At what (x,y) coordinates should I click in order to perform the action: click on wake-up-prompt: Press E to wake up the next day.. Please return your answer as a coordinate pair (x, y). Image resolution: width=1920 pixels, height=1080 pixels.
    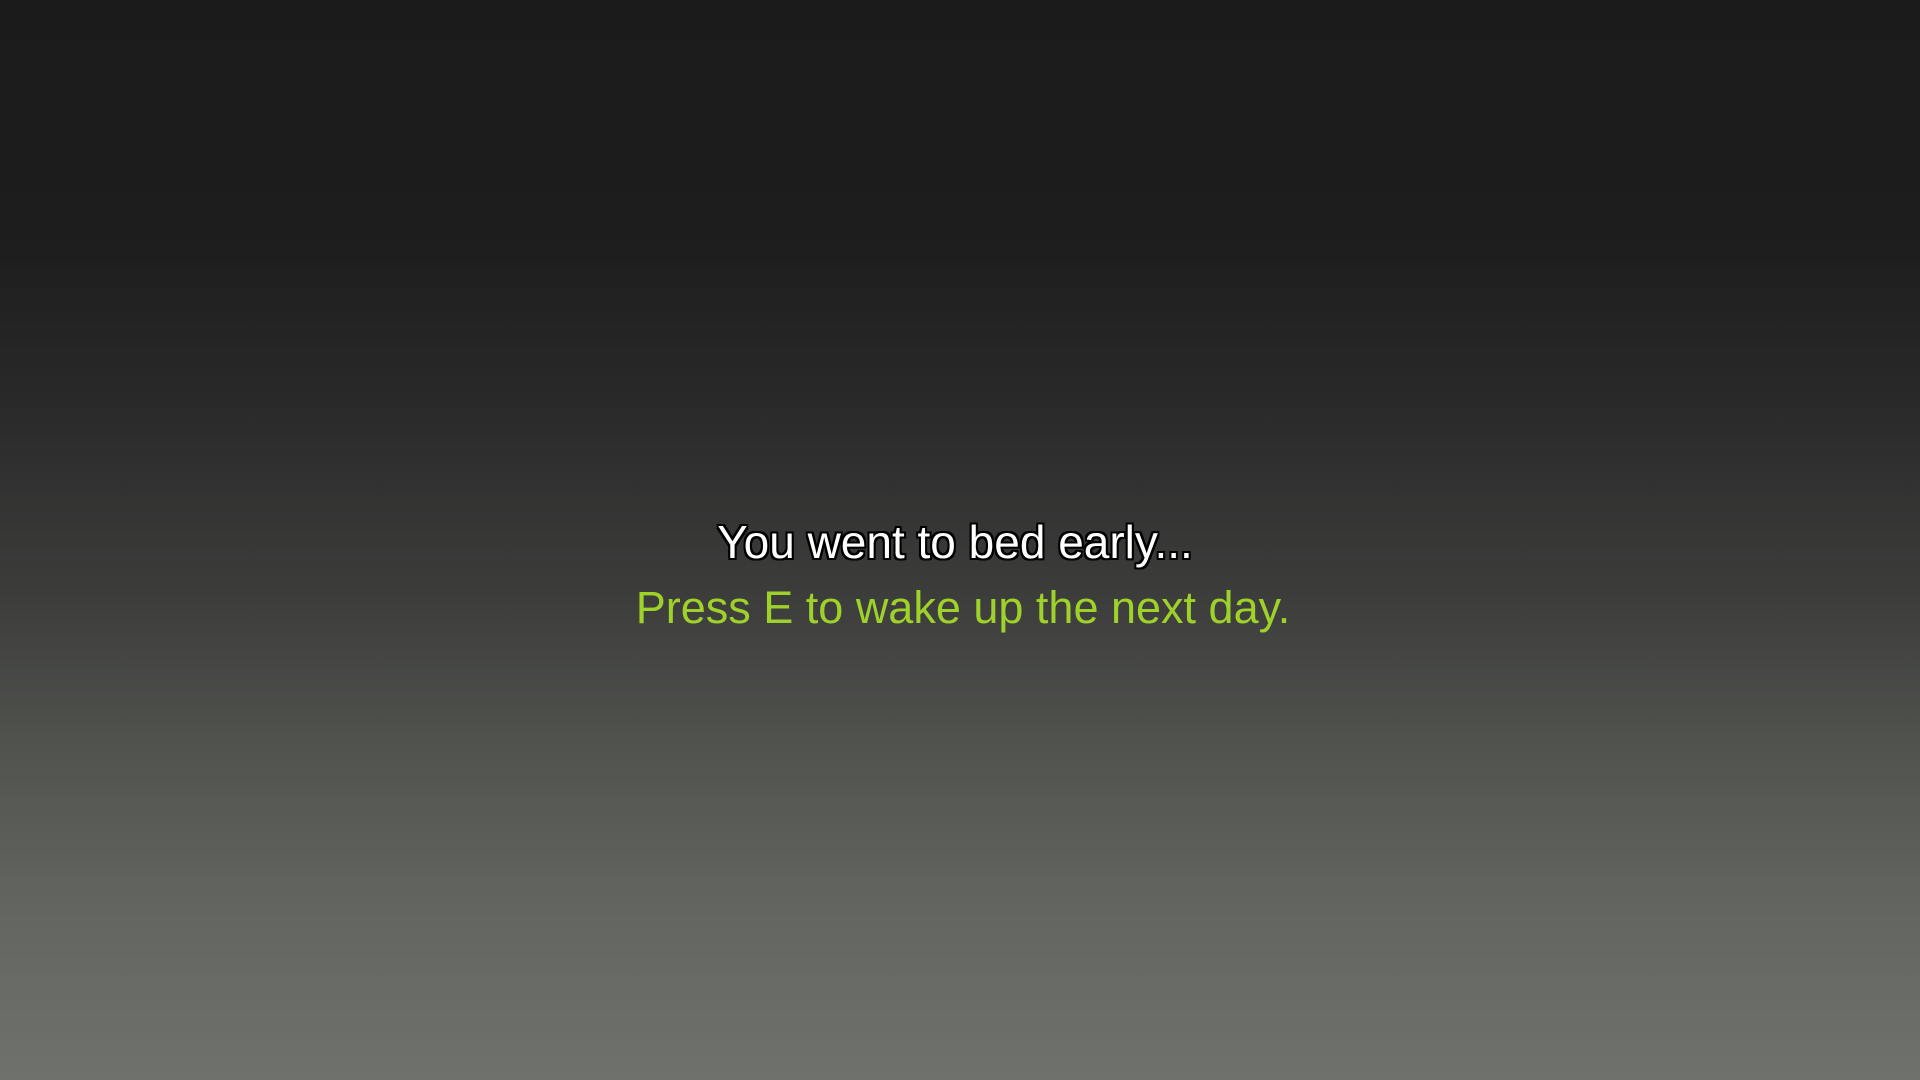
    Looking at the image, I should click on (963, 607).